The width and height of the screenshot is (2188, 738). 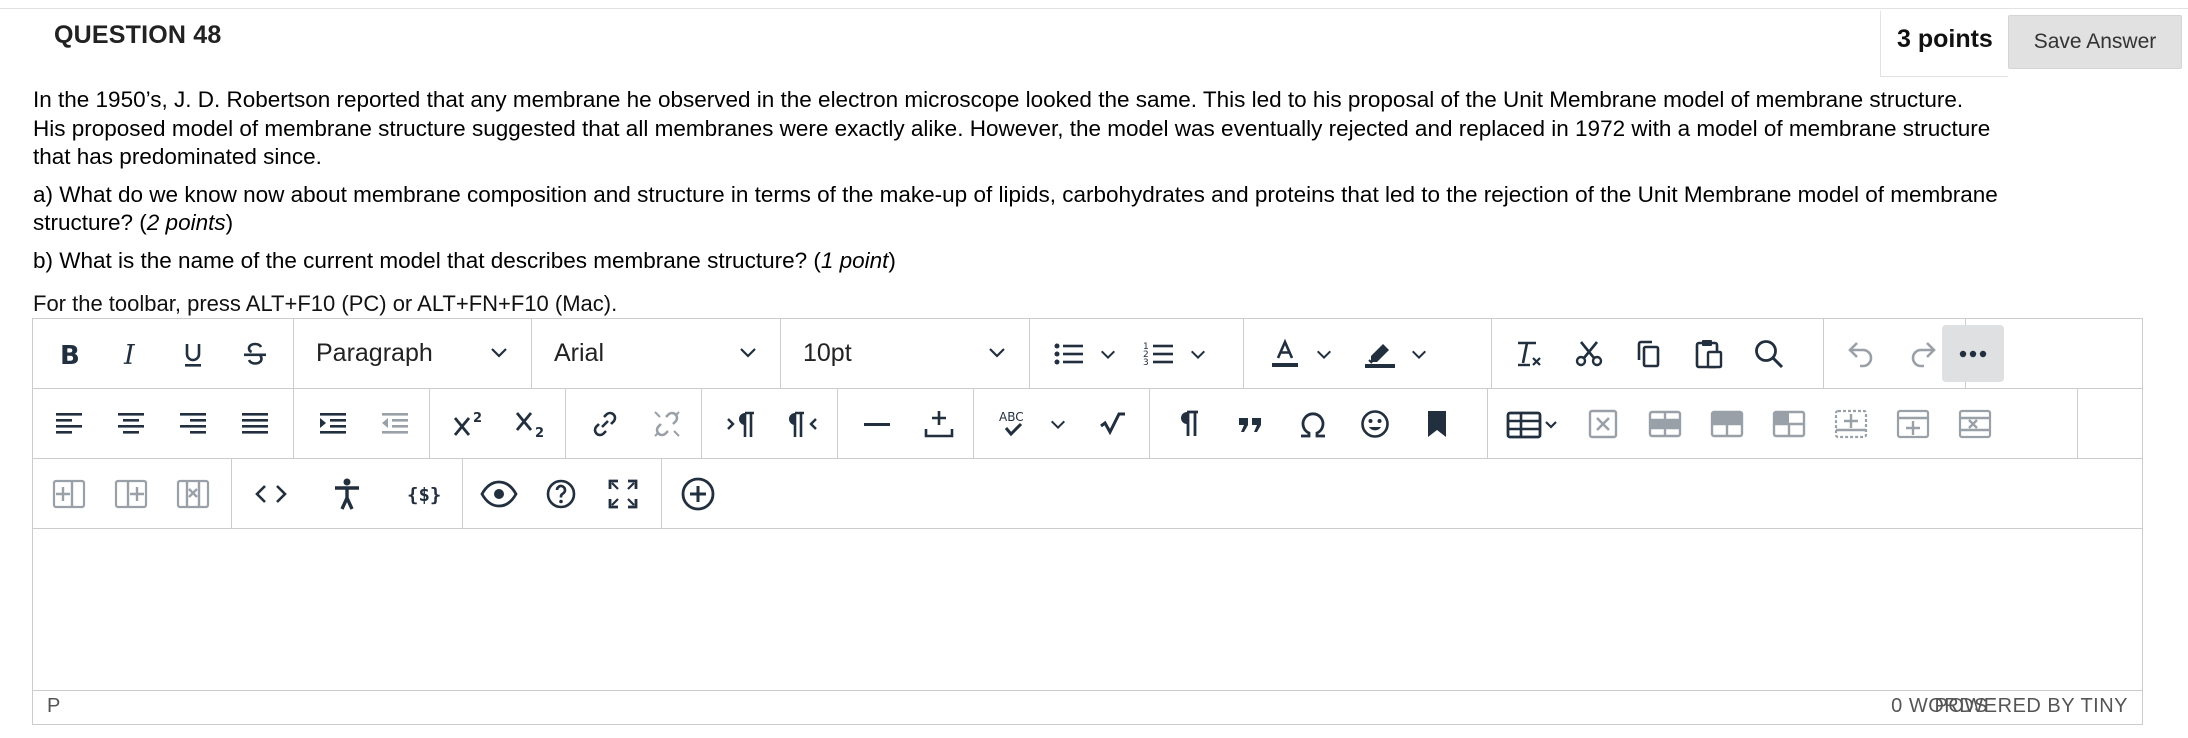 I want to click on spellcheck-group: ABC, so click(x=1062, y=423).